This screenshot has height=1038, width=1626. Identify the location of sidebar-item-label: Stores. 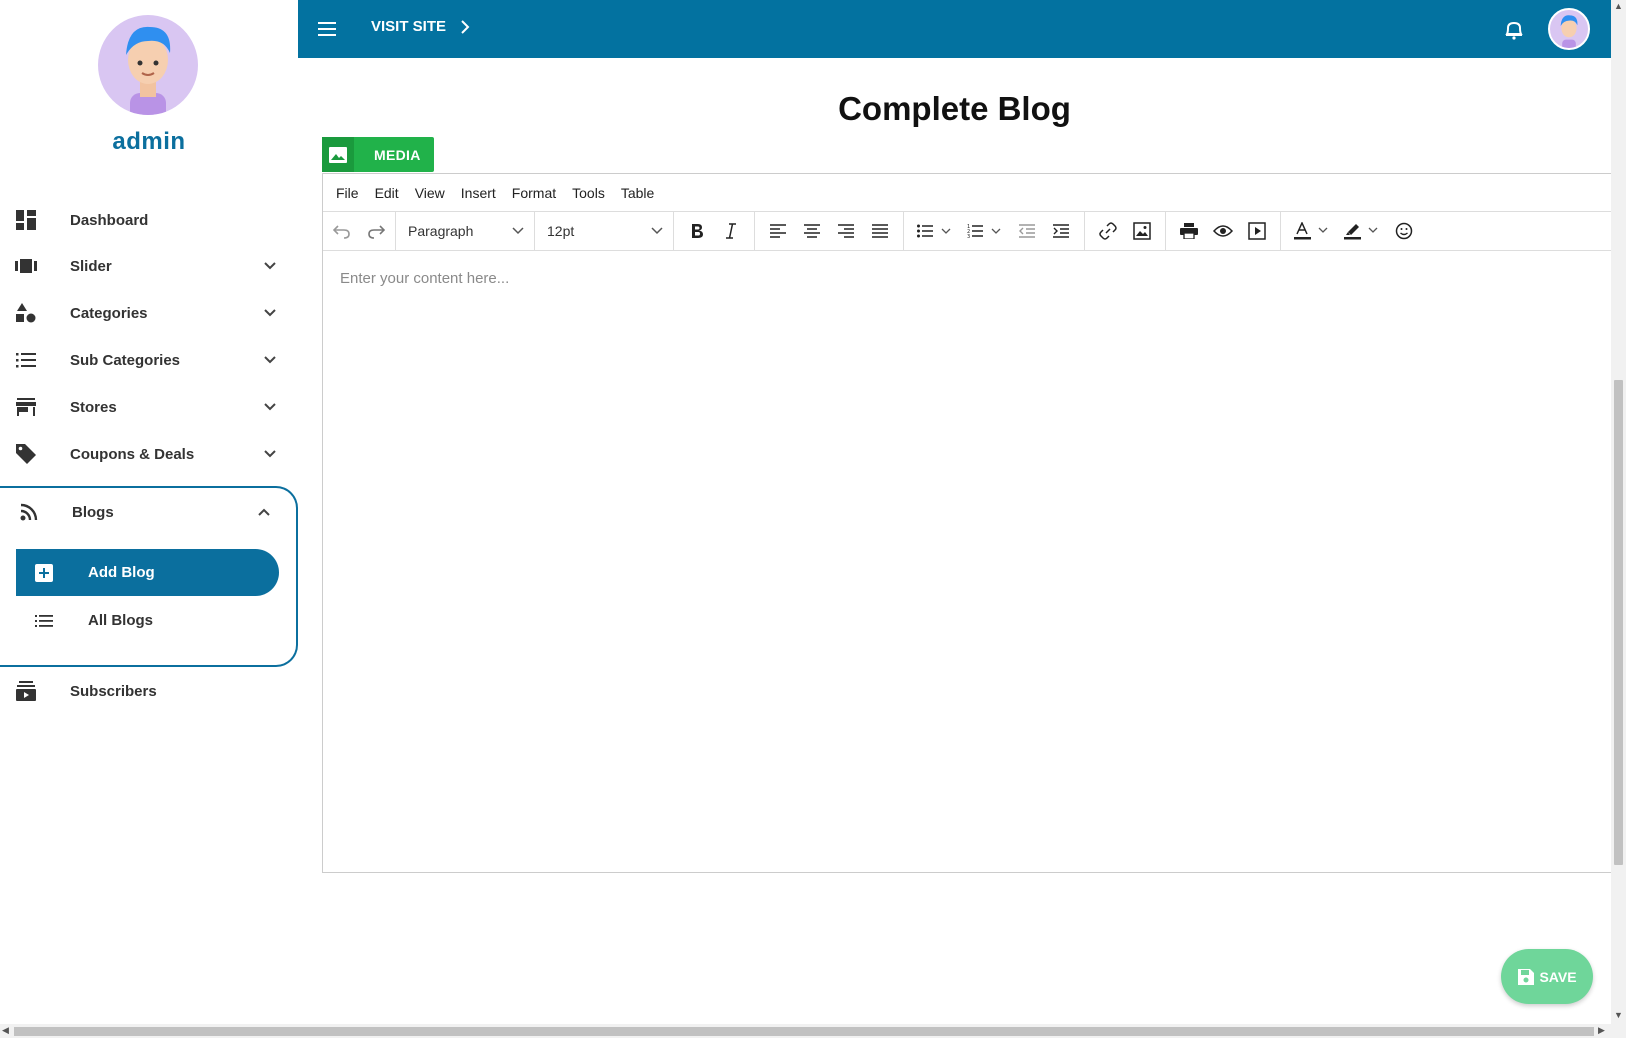
(93, 407).